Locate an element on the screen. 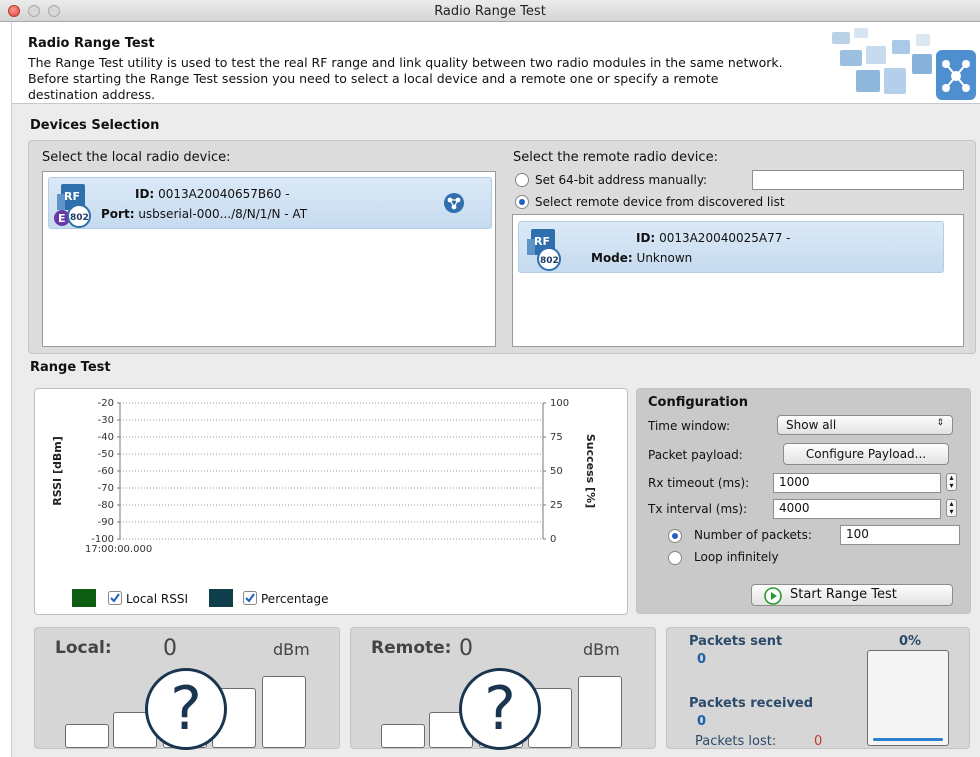  rssi-legend-swatch is located at coordinates (84, 598).